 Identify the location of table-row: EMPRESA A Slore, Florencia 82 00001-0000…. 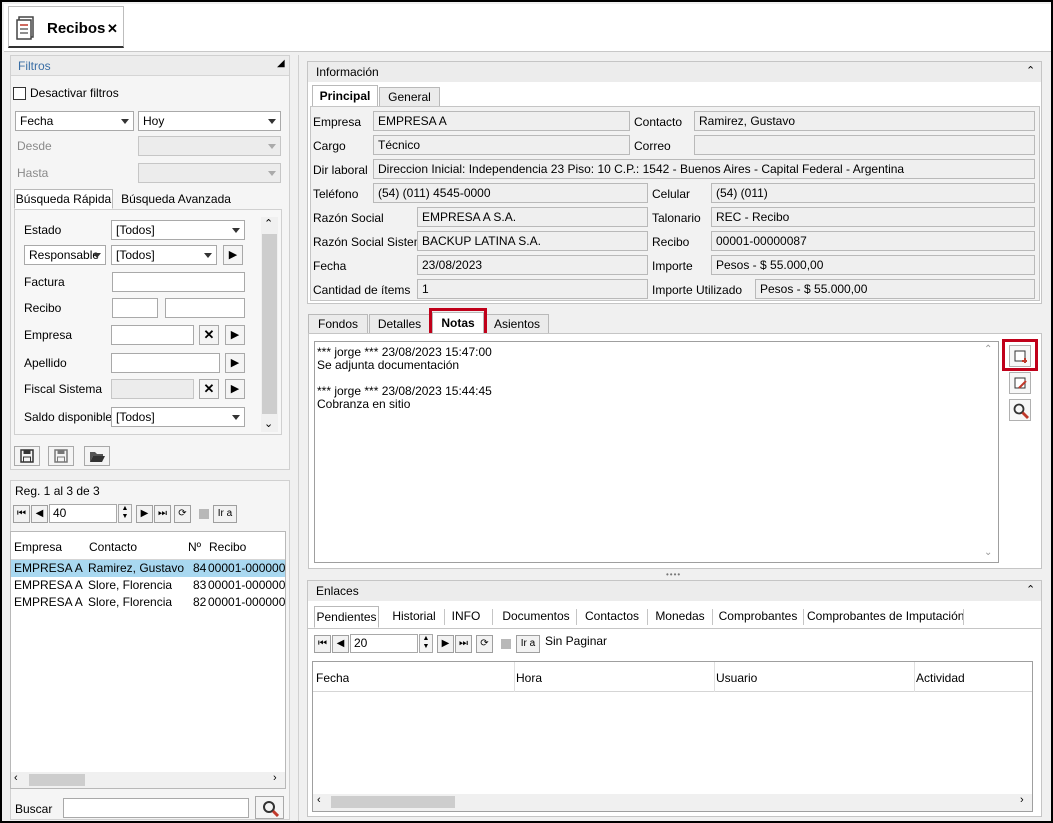
(148, 602).